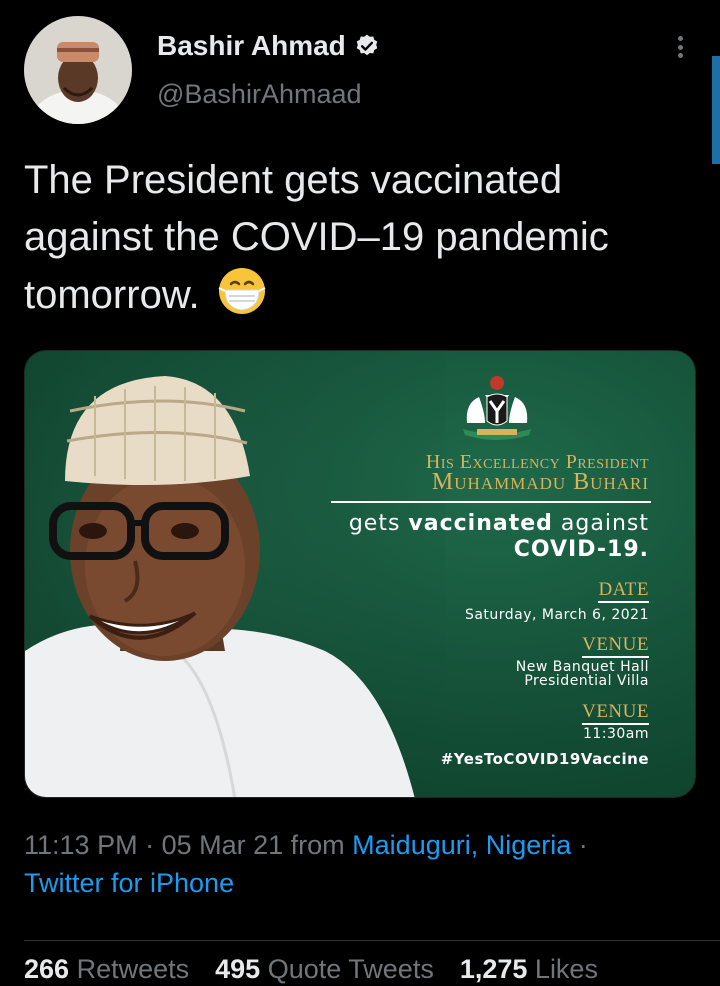 The height and width of the screenshot is (986, 720). I want to click on face-with-medical-mask-icon, so click(242, 291).